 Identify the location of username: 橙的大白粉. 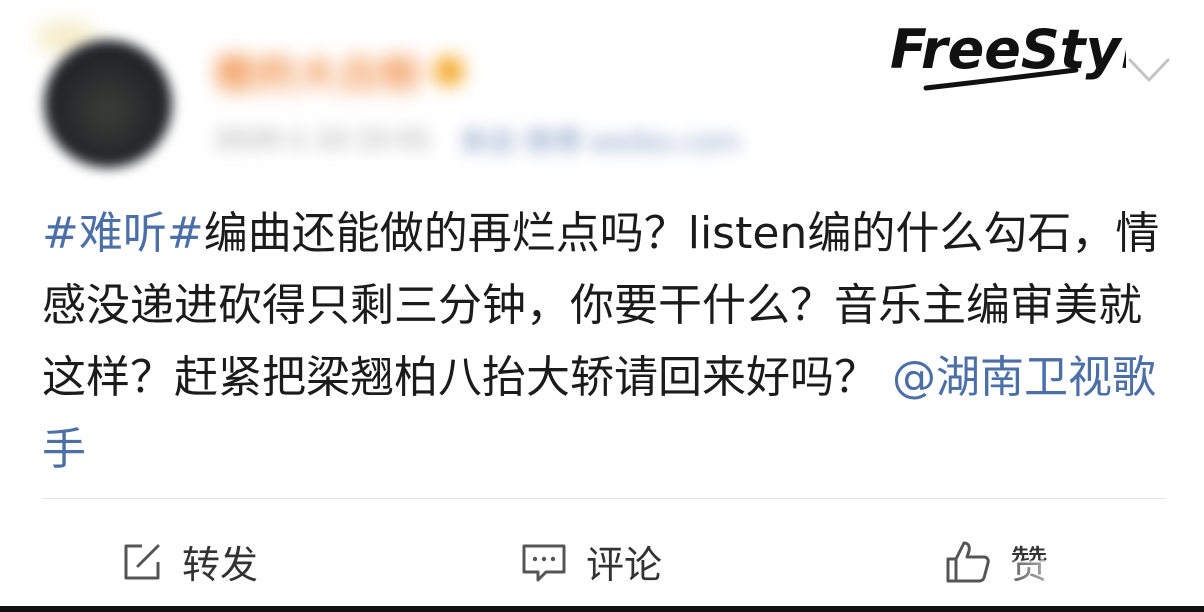
(339, 71).